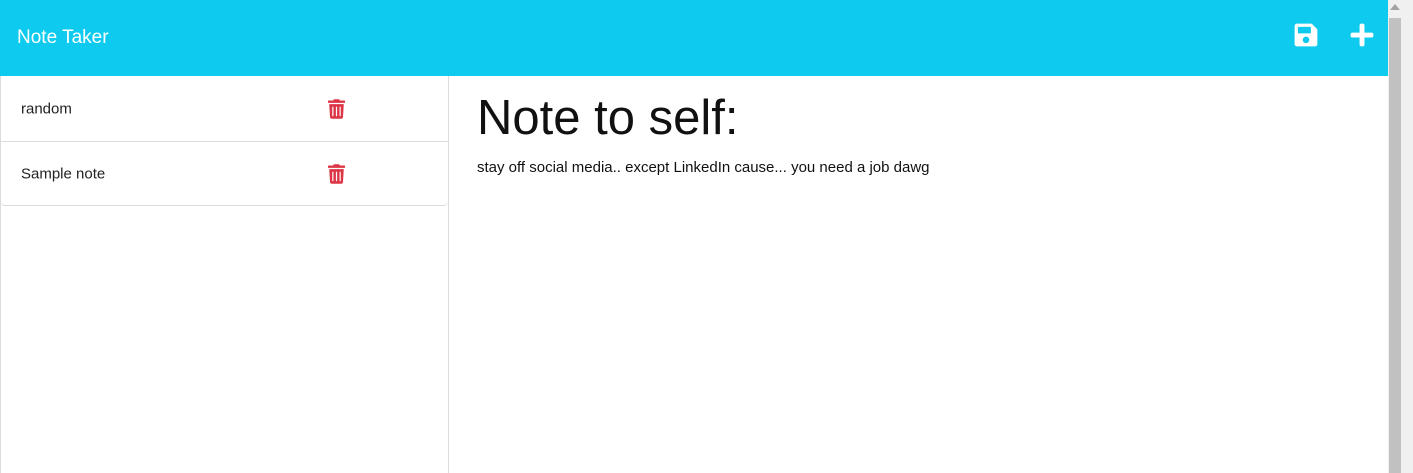 This screenshot has width=1413, height=473. I want to click on new-note-button, so click(1362, 35).